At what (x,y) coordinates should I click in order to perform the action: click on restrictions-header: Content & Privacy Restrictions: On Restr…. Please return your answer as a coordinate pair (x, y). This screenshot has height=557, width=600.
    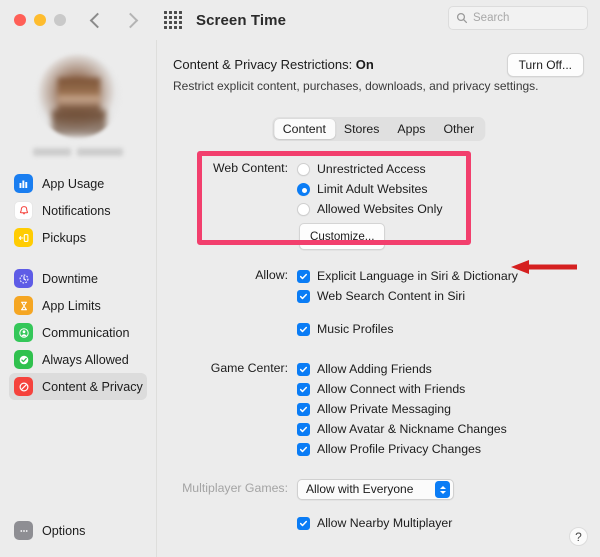
    Looking at the image, I should click on (378, 73).